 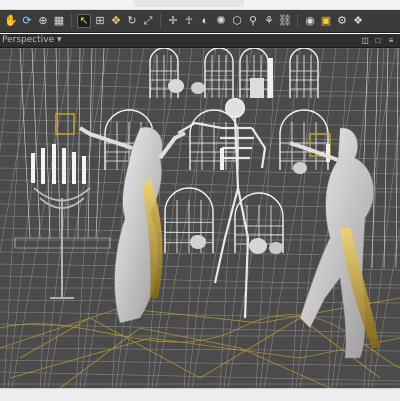 I want to click on universal-icon: ✛, so click(x=173, y=21).